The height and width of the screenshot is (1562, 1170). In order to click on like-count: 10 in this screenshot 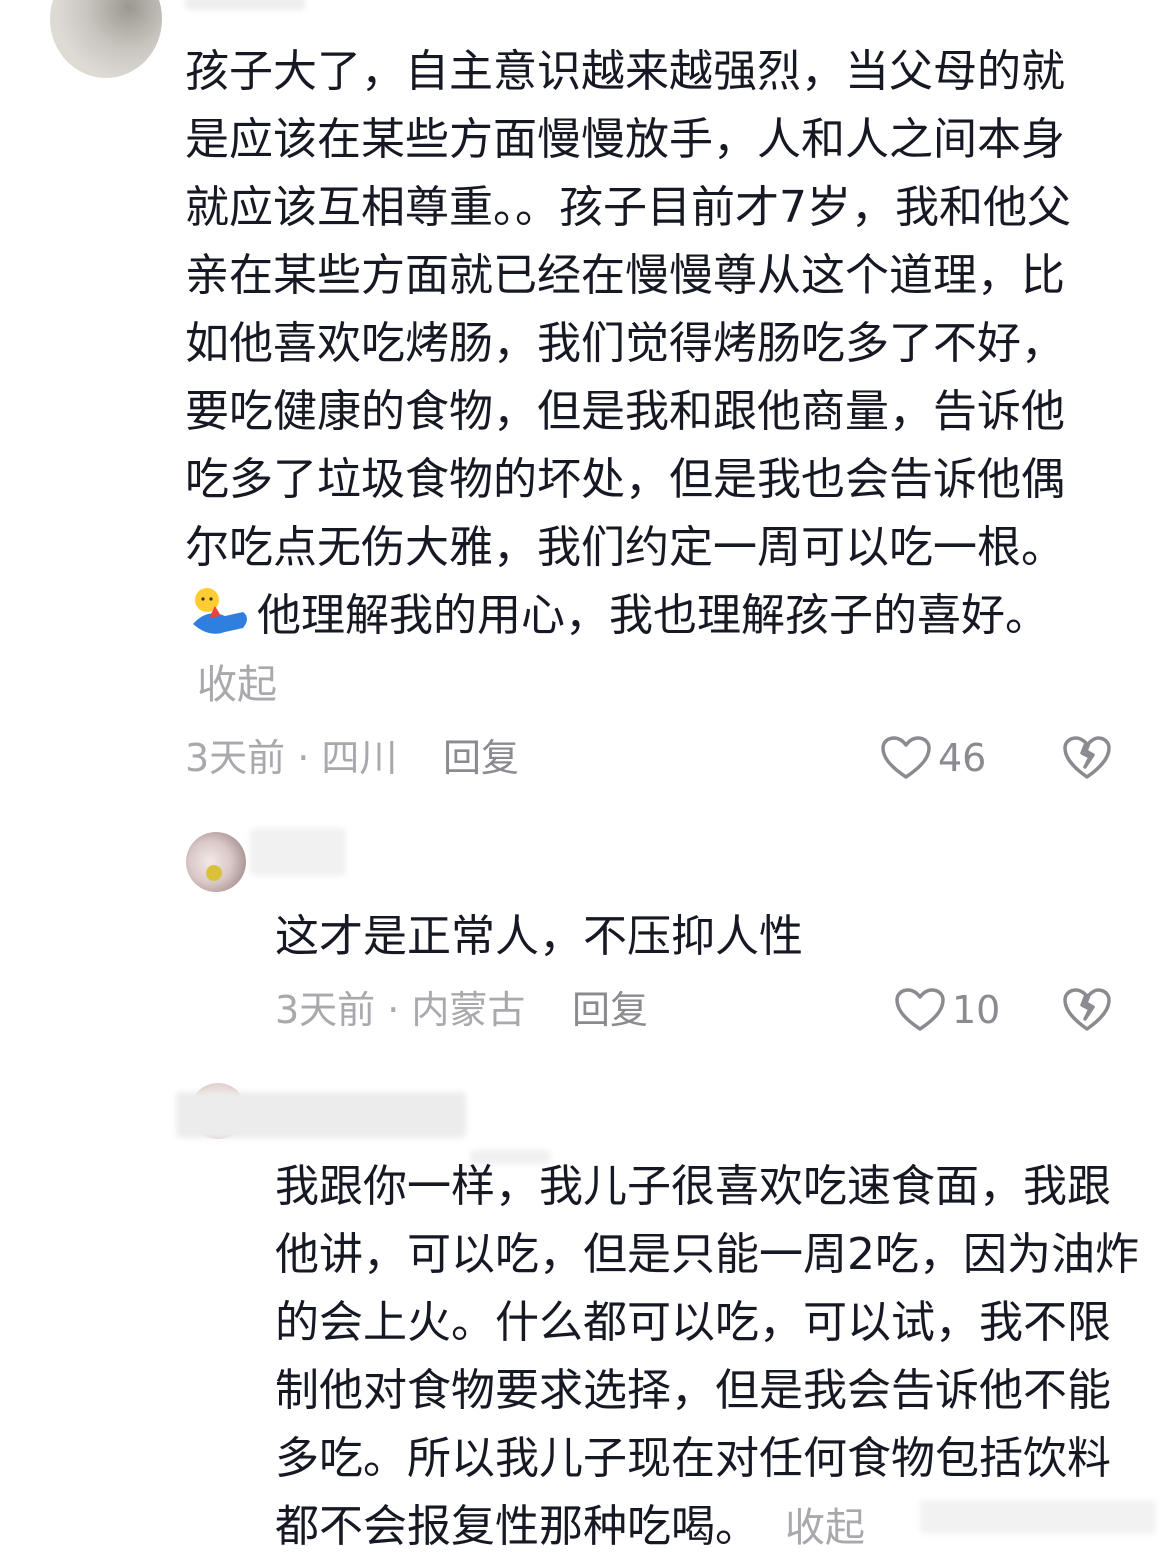, I will do `click(976, 1010)`.